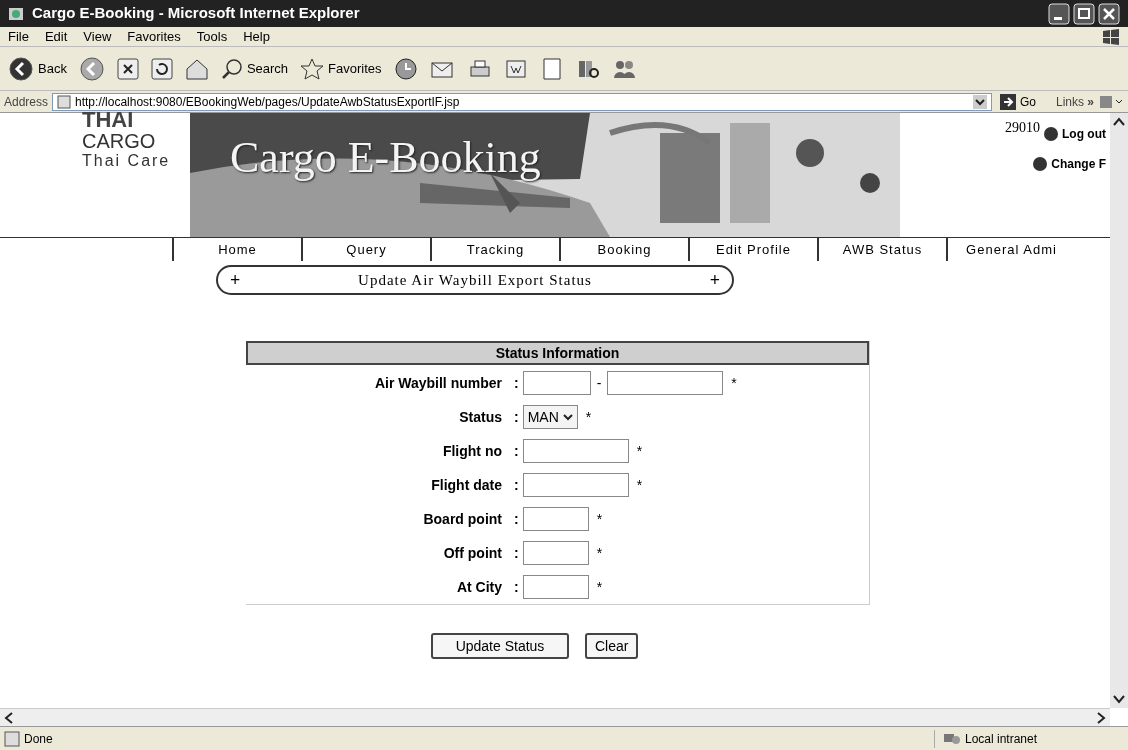 The image size is (1128, 750). I want to click on scroll-right-icon, so click(1101, 717).